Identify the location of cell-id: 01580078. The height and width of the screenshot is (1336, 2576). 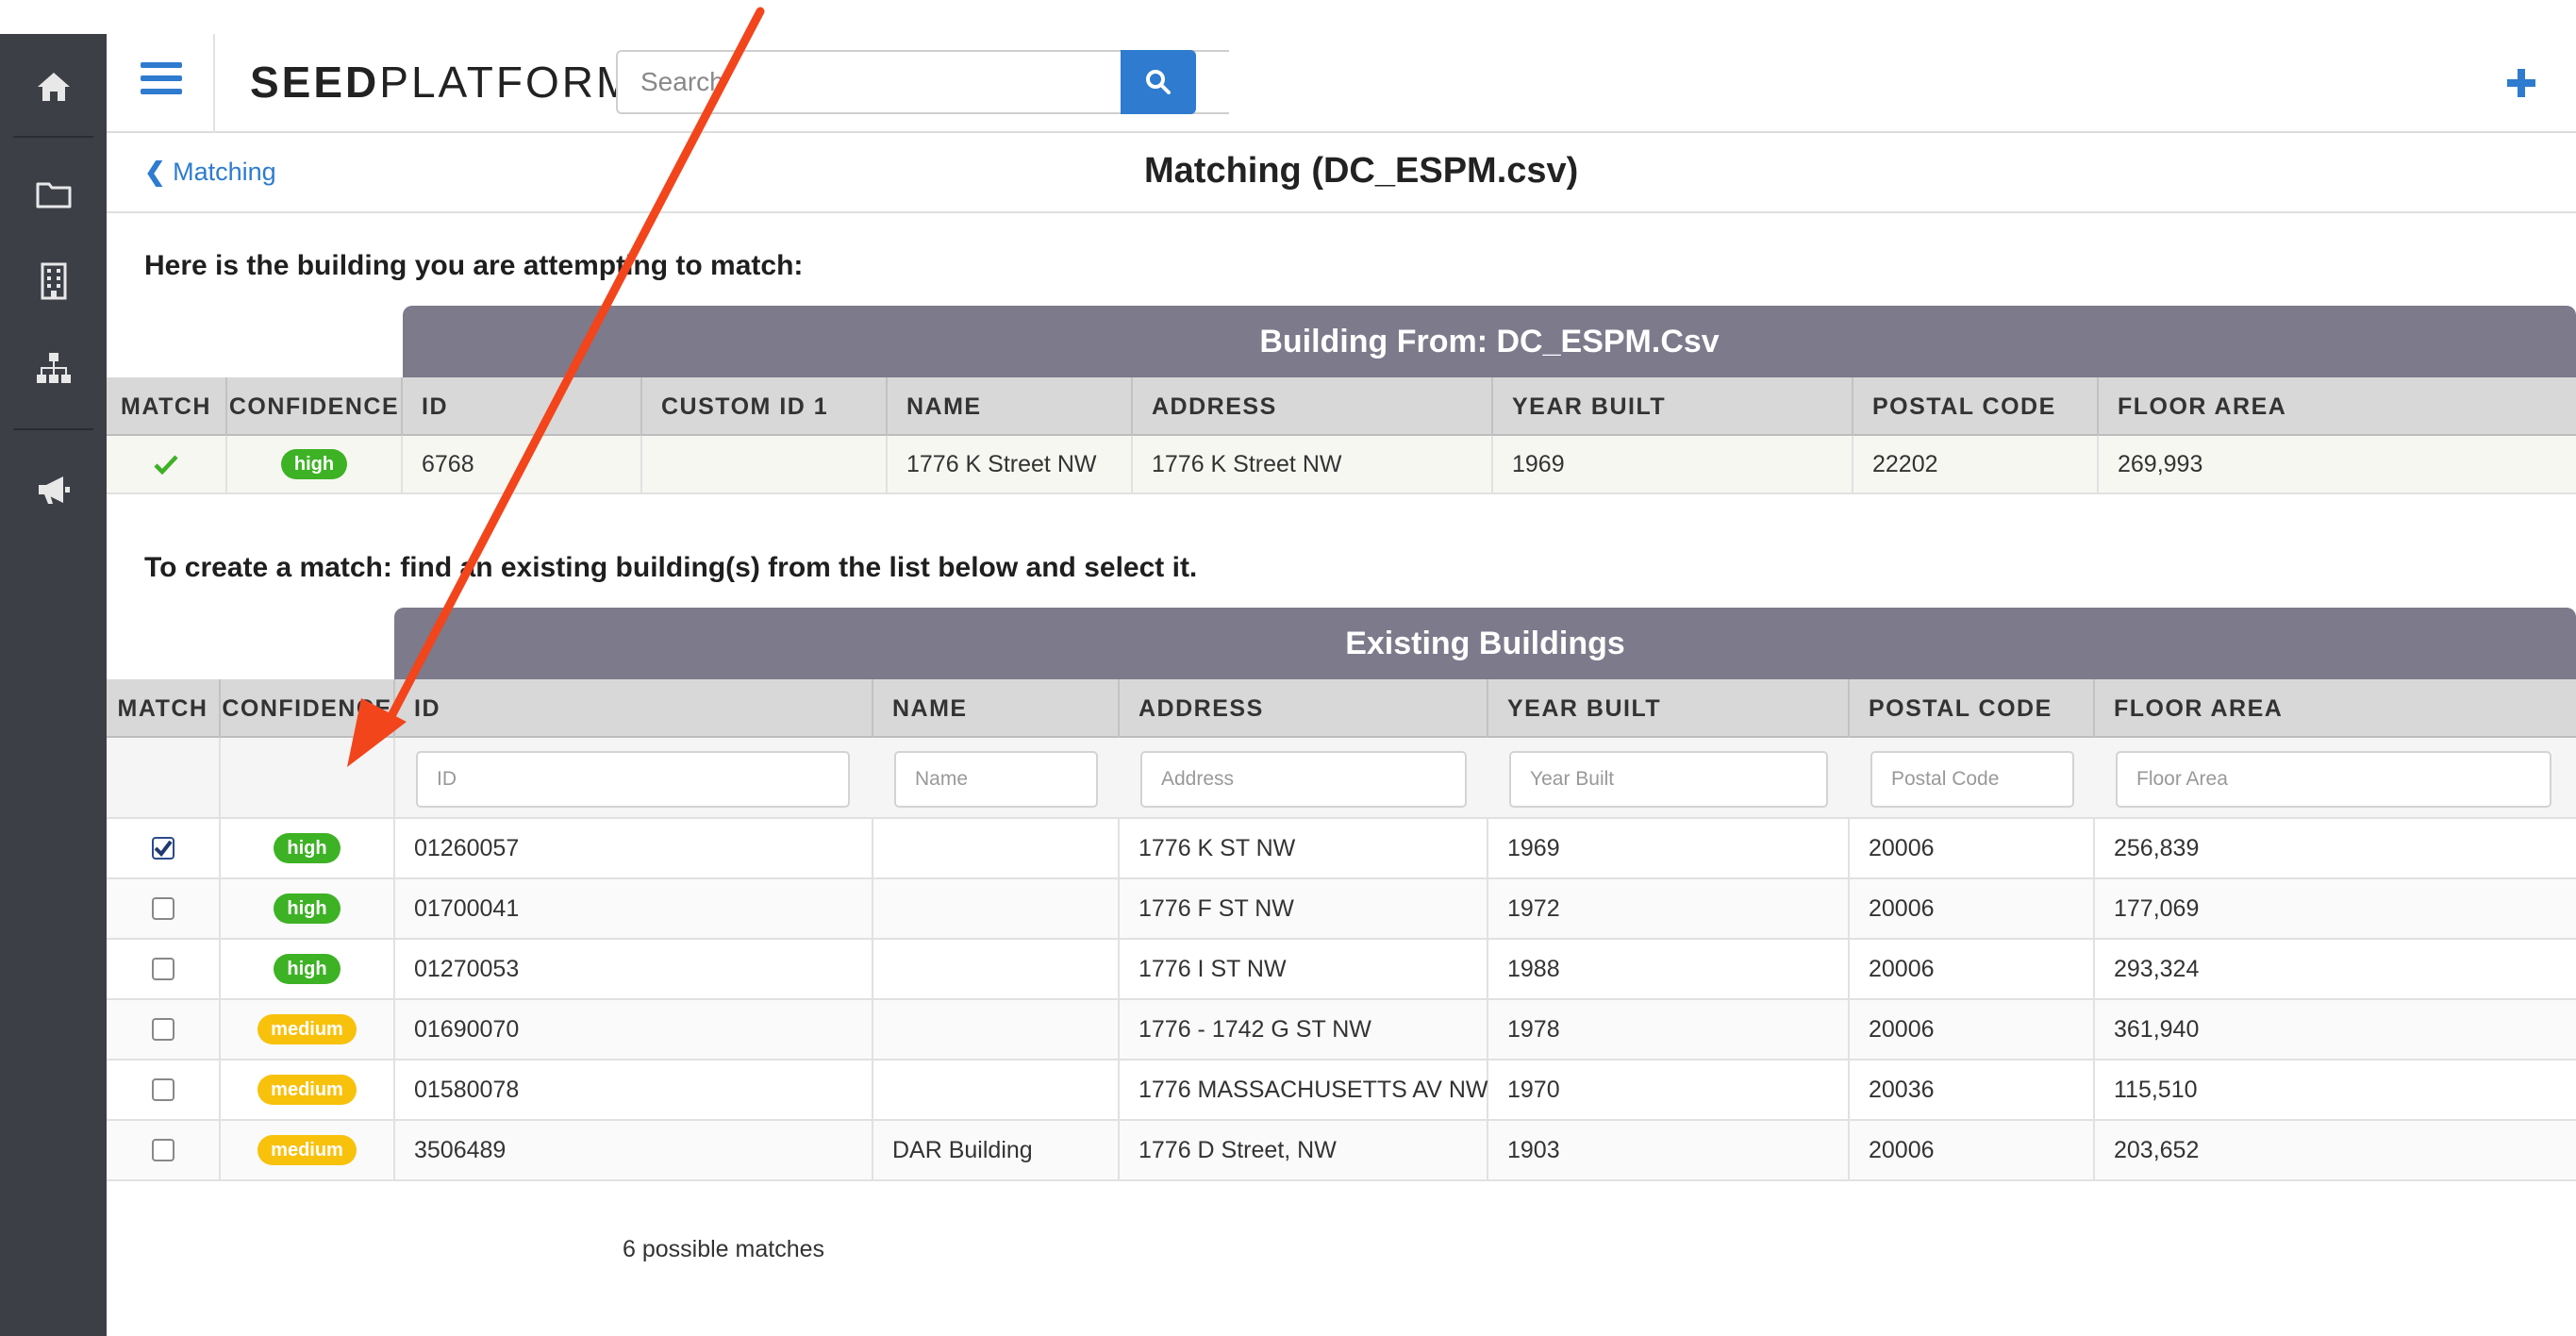
(634, 1089).